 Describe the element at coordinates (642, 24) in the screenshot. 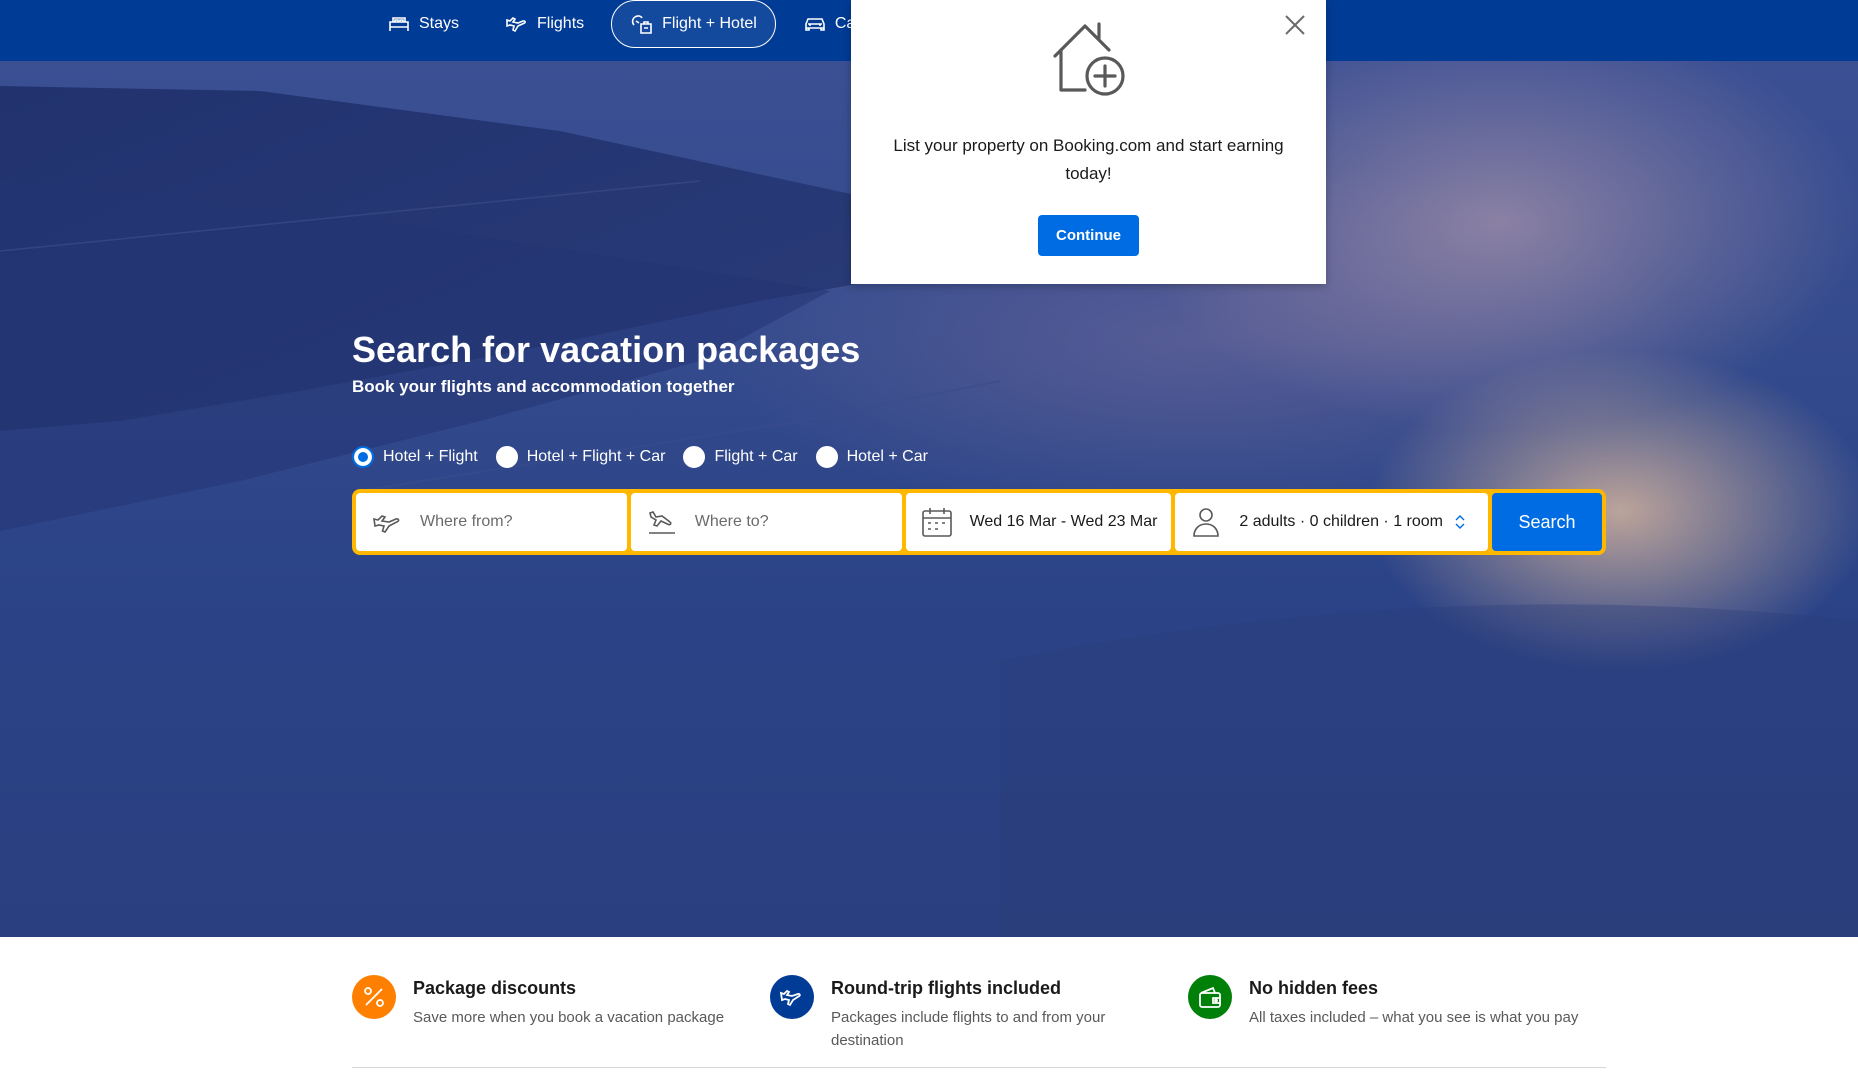

I see `flight-hotel-icon` at that location.